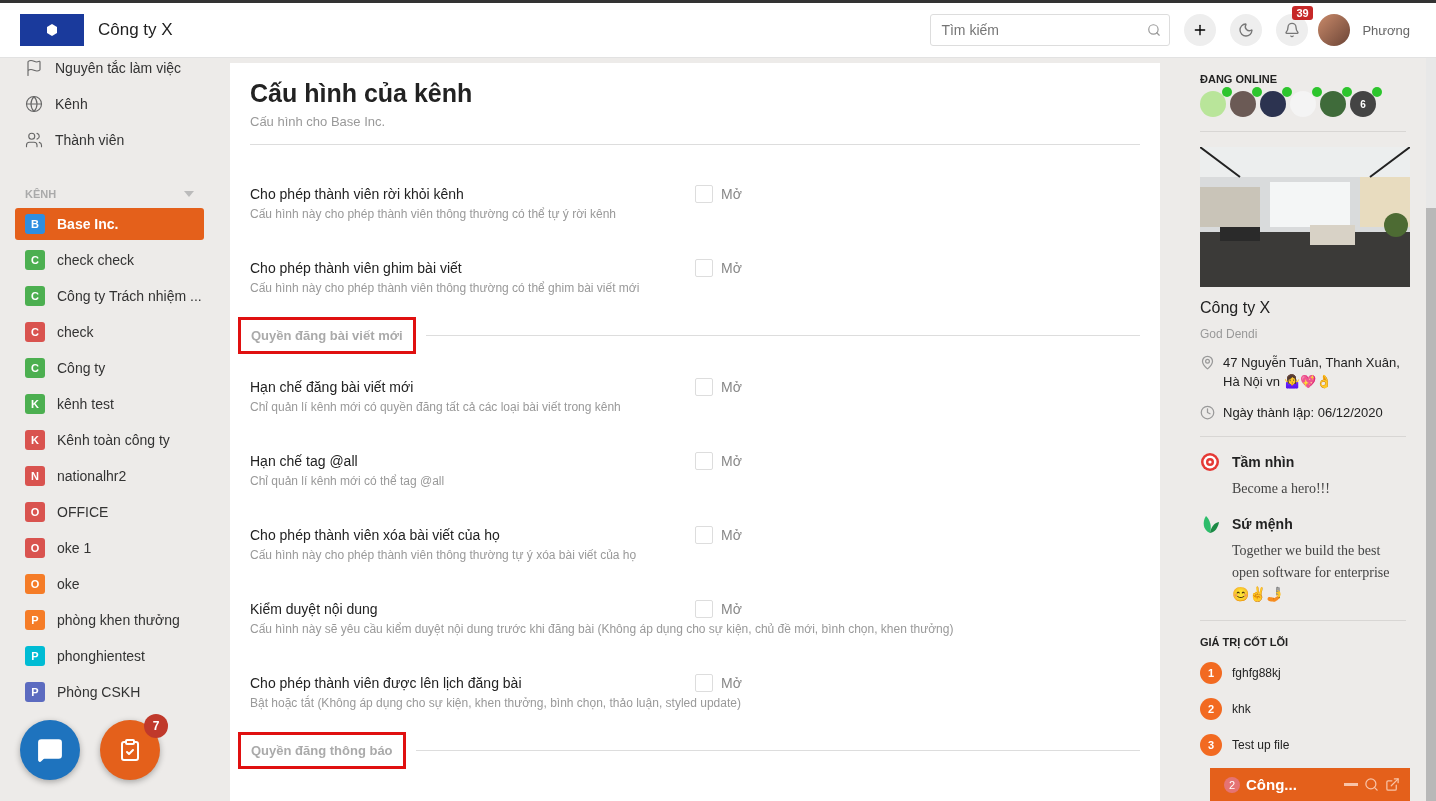 The image size is (1436, 801). What do you see at coordinates (1241, 709) in the screenshot?
I see `value-text: khk` at bounding box center [1241, 709].